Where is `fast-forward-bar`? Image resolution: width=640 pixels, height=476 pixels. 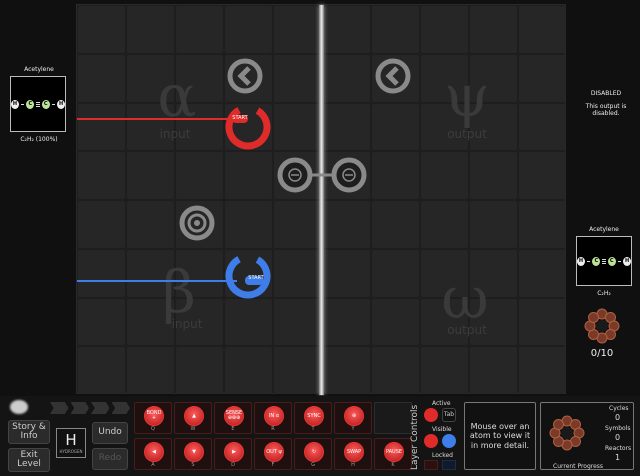
fast-forward-bar is located at coordinates (90, 408).